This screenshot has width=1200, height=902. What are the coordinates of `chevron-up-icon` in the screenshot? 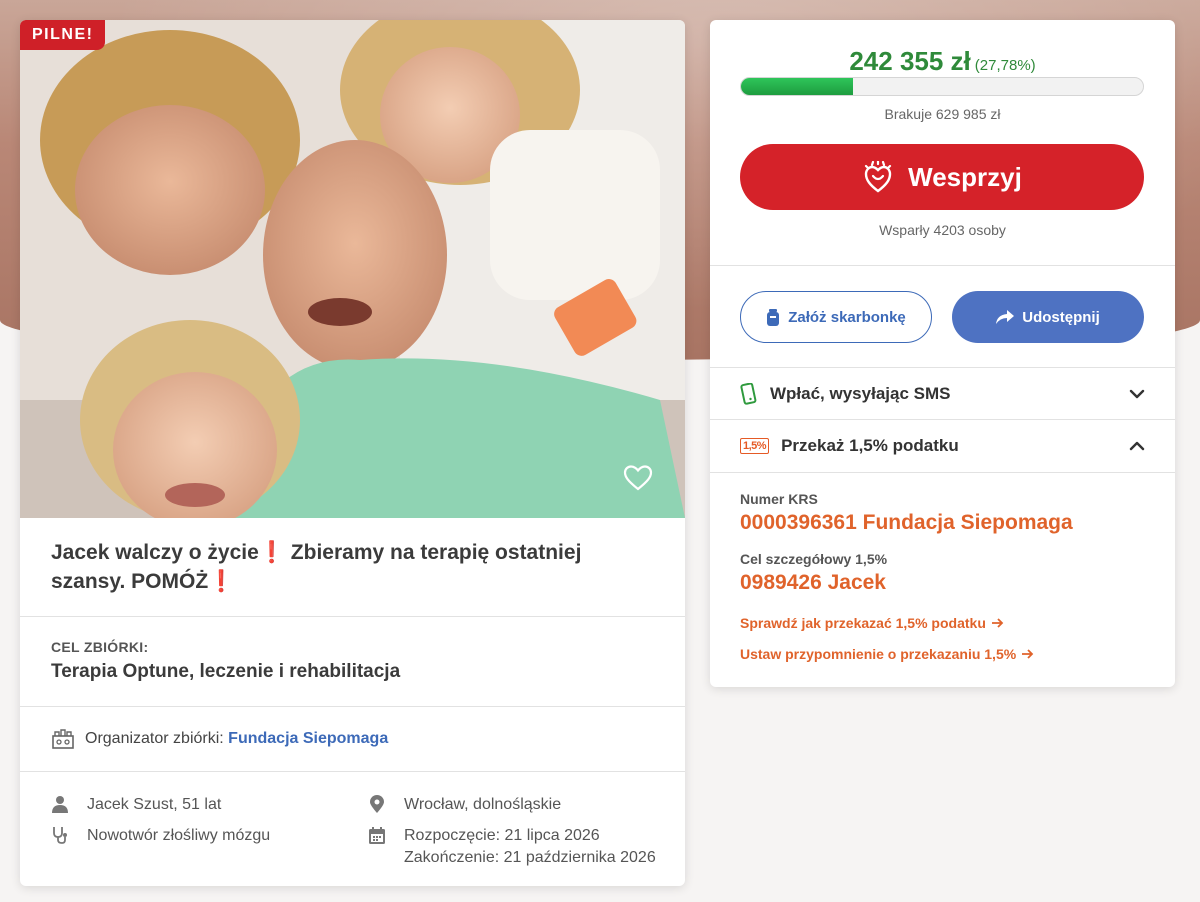 It's located at (1137, 446).